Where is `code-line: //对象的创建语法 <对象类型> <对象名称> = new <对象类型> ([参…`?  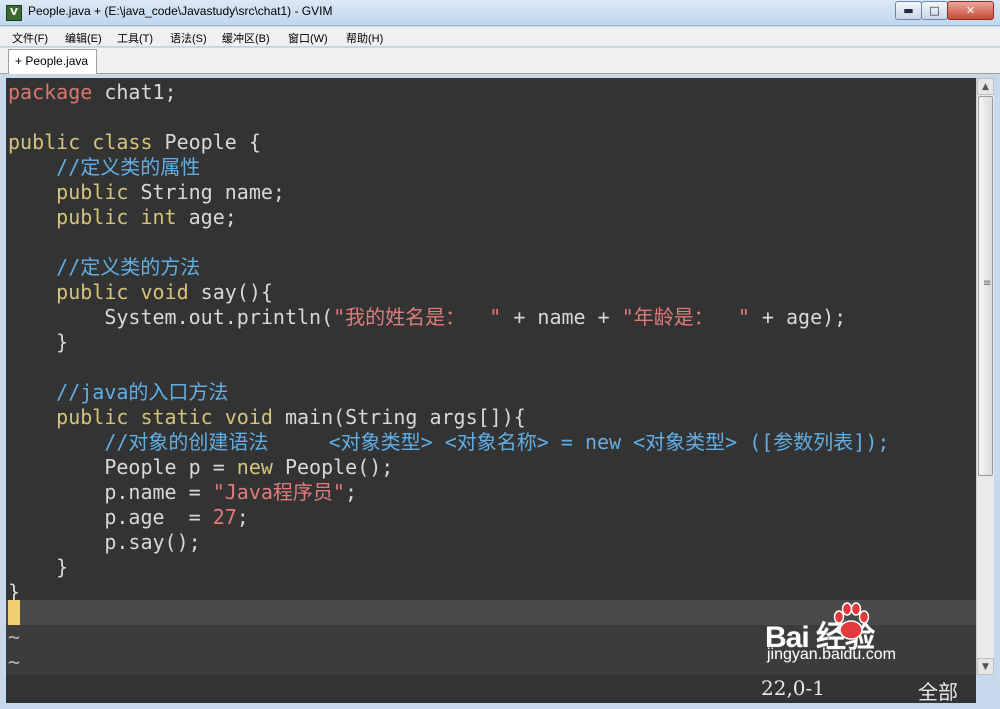
code-line: //对象的创建语法 <对象类型> <对象名称> = new <对象类型> ([参… is located at coordinates (448, 442).